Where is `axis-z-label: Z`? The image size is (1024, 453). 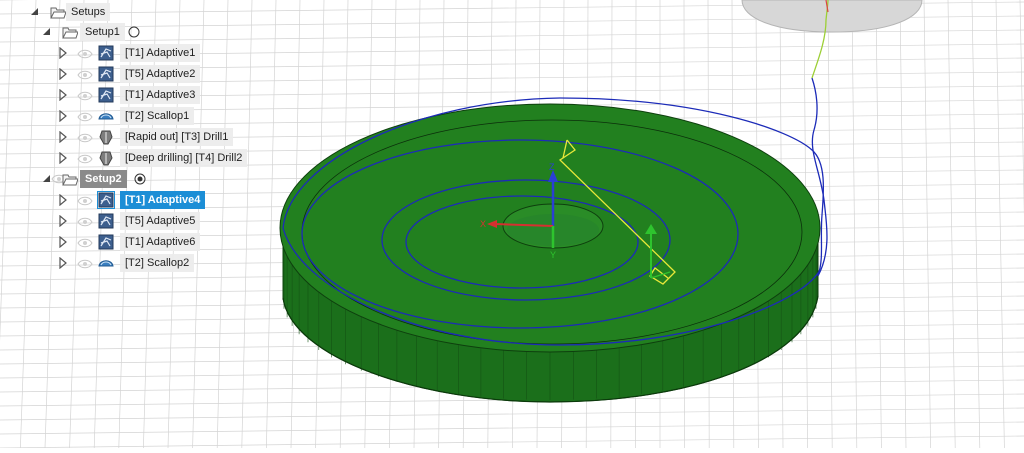
axis-z-label: Z is located at coordinates (552, 167).